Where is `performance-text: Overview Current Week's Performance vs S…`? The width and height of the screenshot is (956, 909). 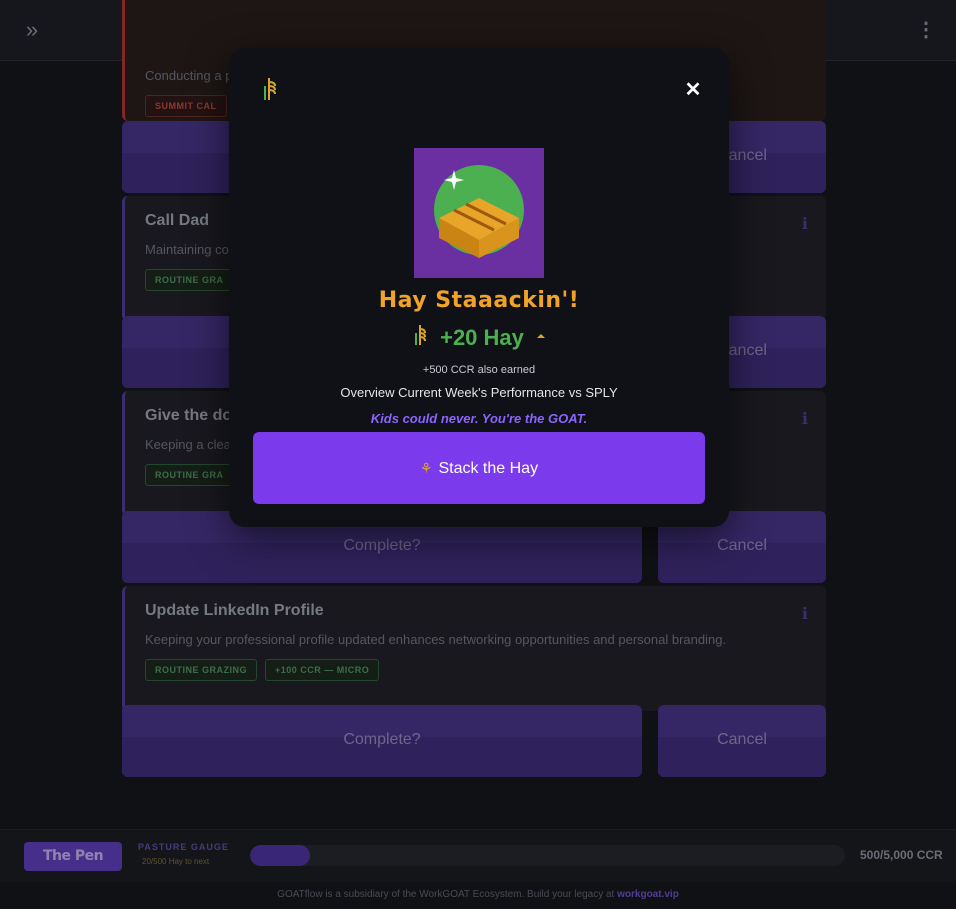
performance-text: Overview Current Week's Performance vs S… is located at coordinates (479, 392).